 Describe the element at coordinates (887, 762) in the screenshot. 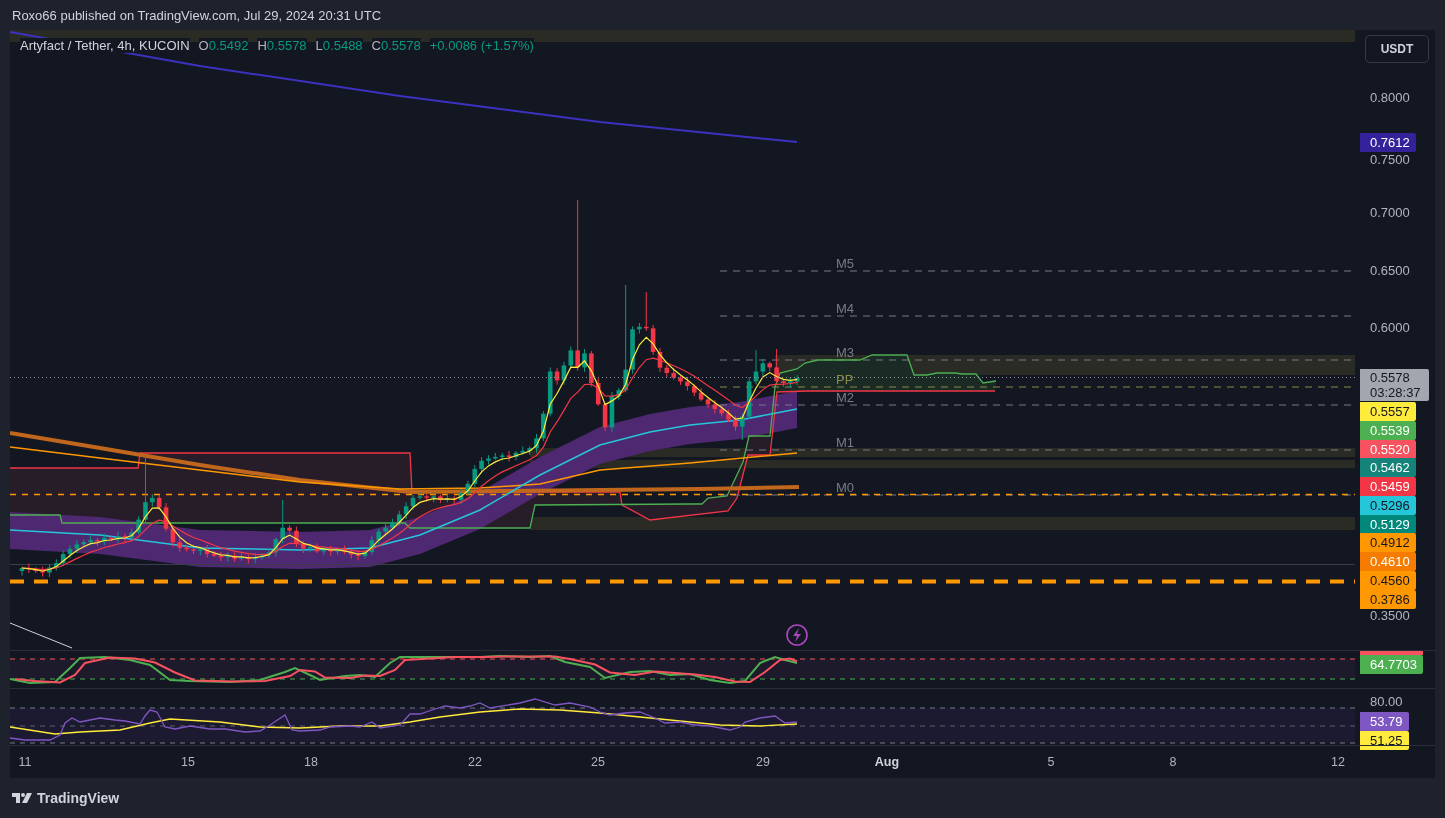

I see `time-axis-label: Aug` at that location.